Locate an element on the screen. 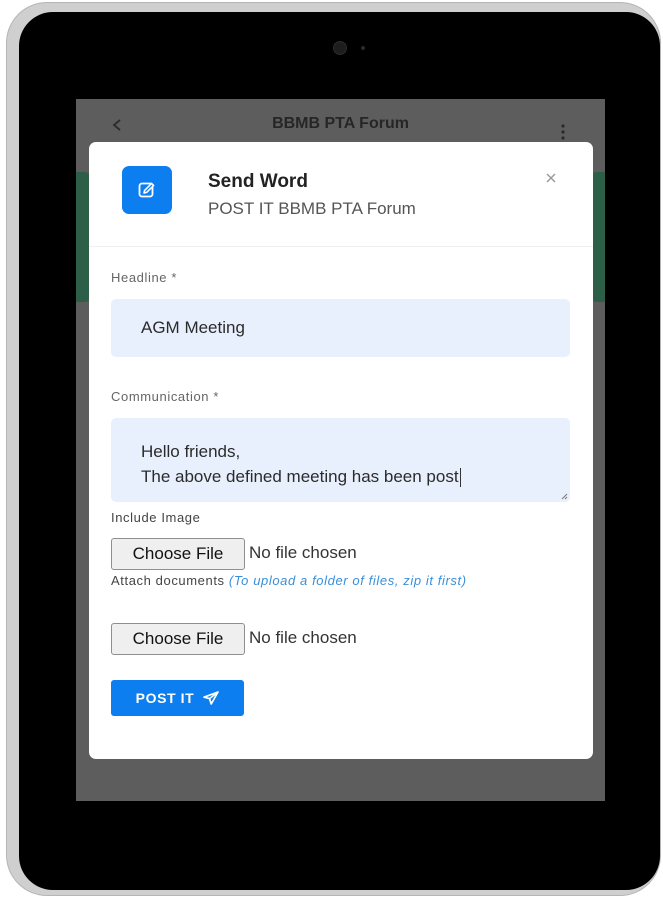  post-it-label: POST IT is located at coordinates (165, 698).